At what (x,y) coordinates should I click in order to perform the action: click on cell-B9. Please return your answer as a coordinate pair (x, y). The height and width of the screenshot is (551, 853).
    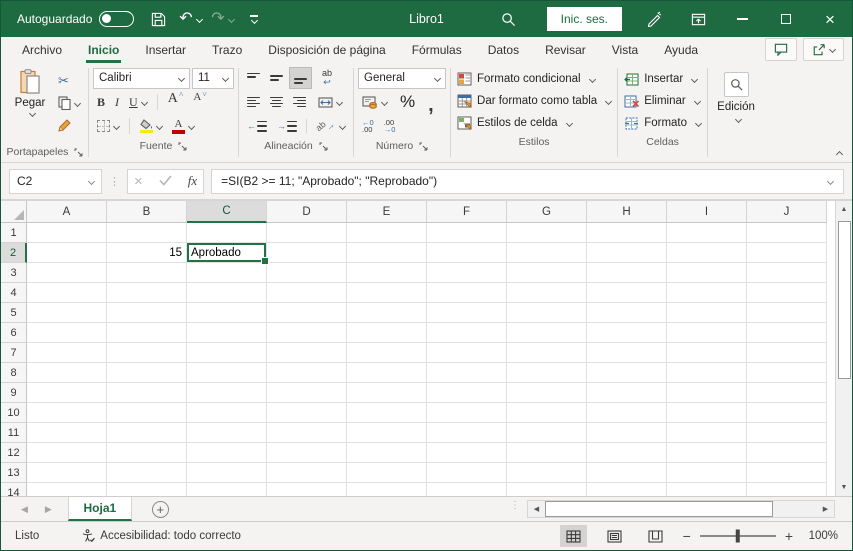
    Looking at the image, I should click on (147, 393).